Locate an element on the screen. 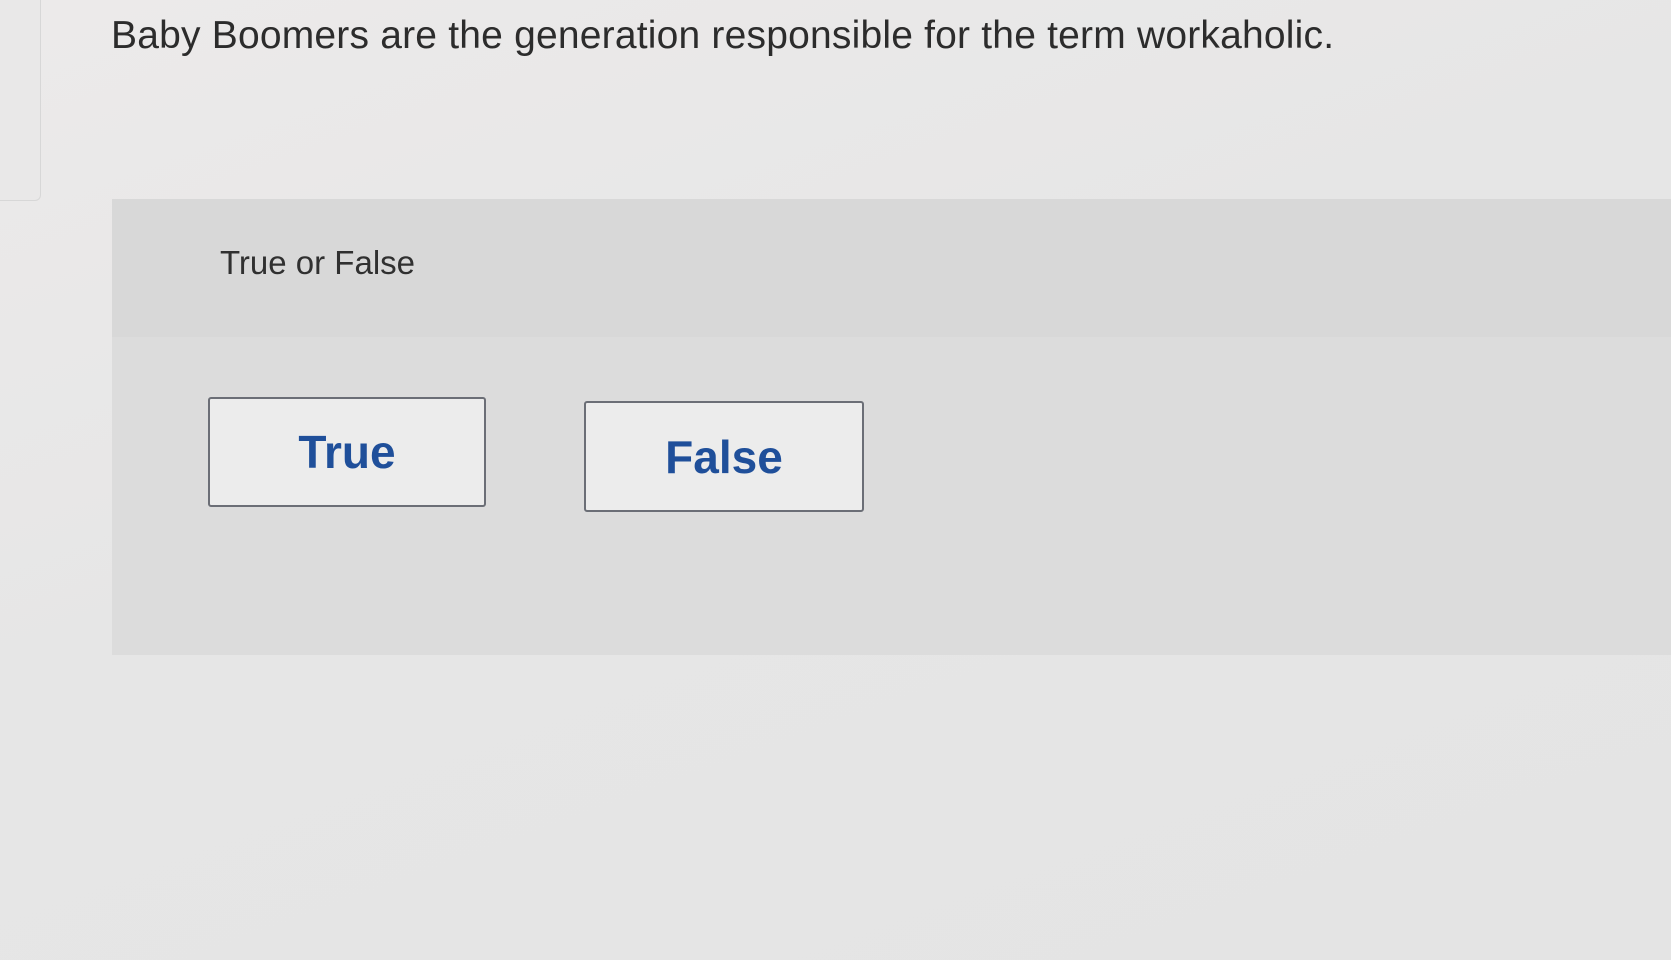  left-edge-panel is located at coordinates (20, 100).